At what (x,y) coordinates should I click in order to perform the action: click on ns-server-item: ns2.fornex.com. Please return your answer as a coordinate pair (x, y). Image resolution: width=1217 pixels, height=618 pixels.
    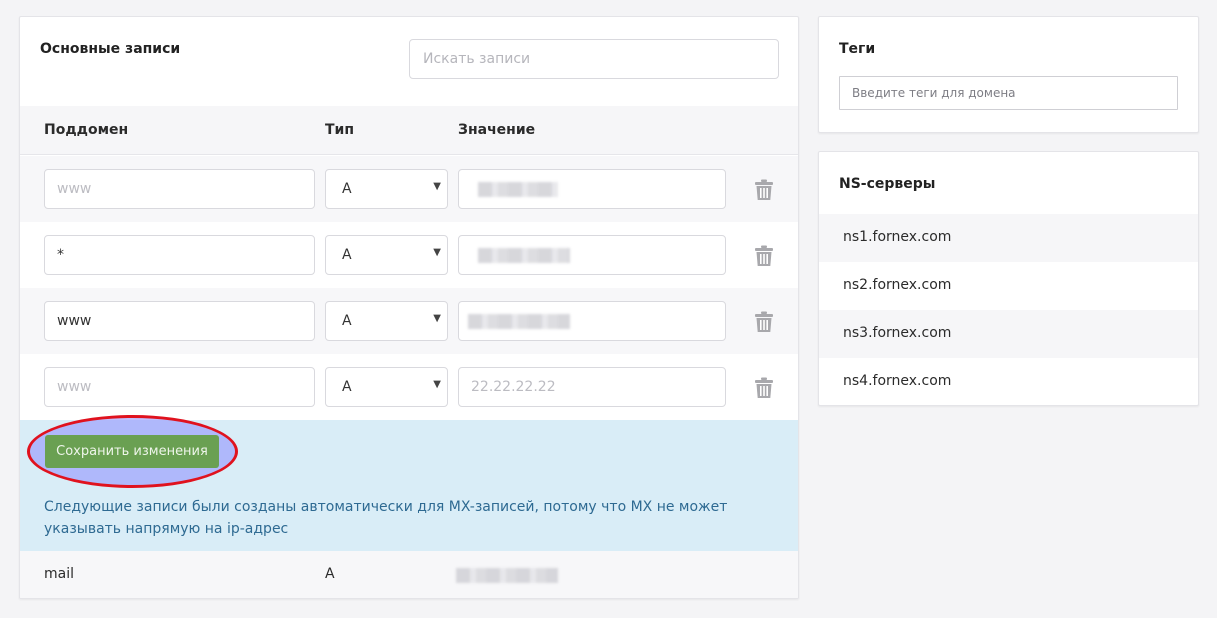
    Looking at the image, I should click on (1008, 286).